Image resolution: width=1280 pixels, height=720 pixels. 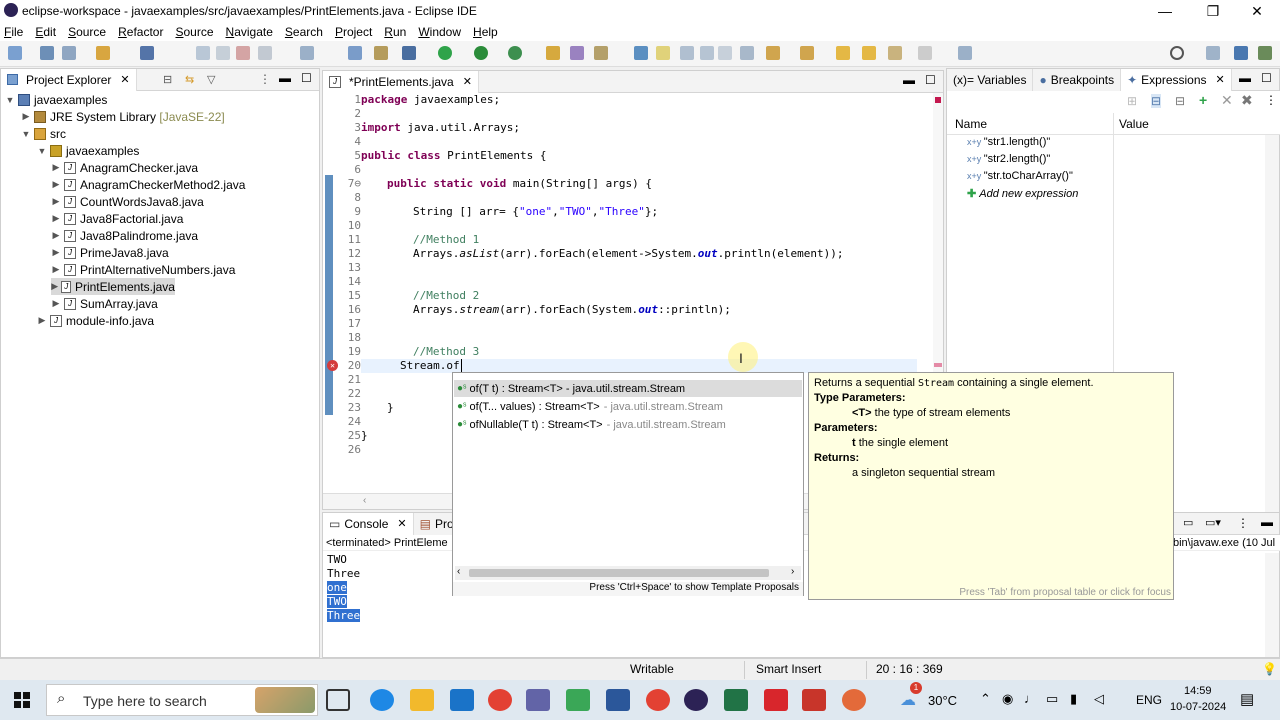 What do you see at coordinates (113, 286) in the screenshot?
I see `tree-item-file-selected: ▶ J PrintElements.java` at bounding box center [113, 286].